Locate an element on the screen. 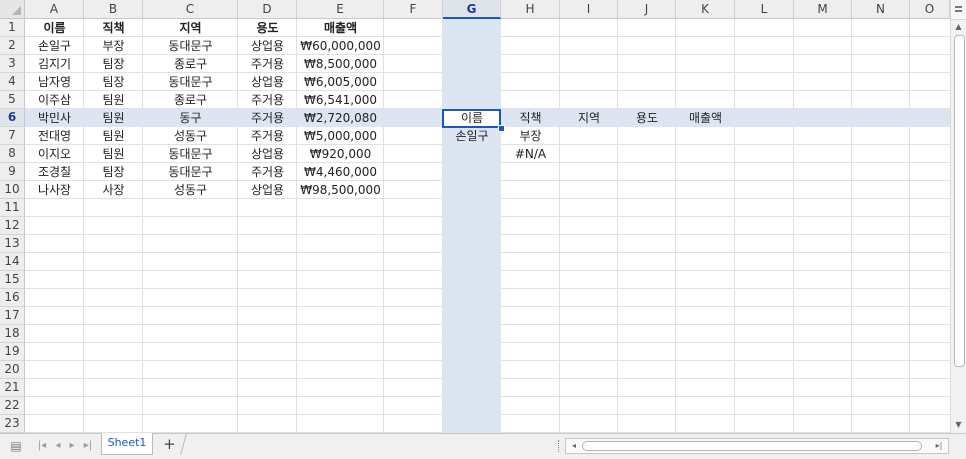 This screenshot has width=966, height=459. table-cell: 남자영 is located at coordinates (54, 82).